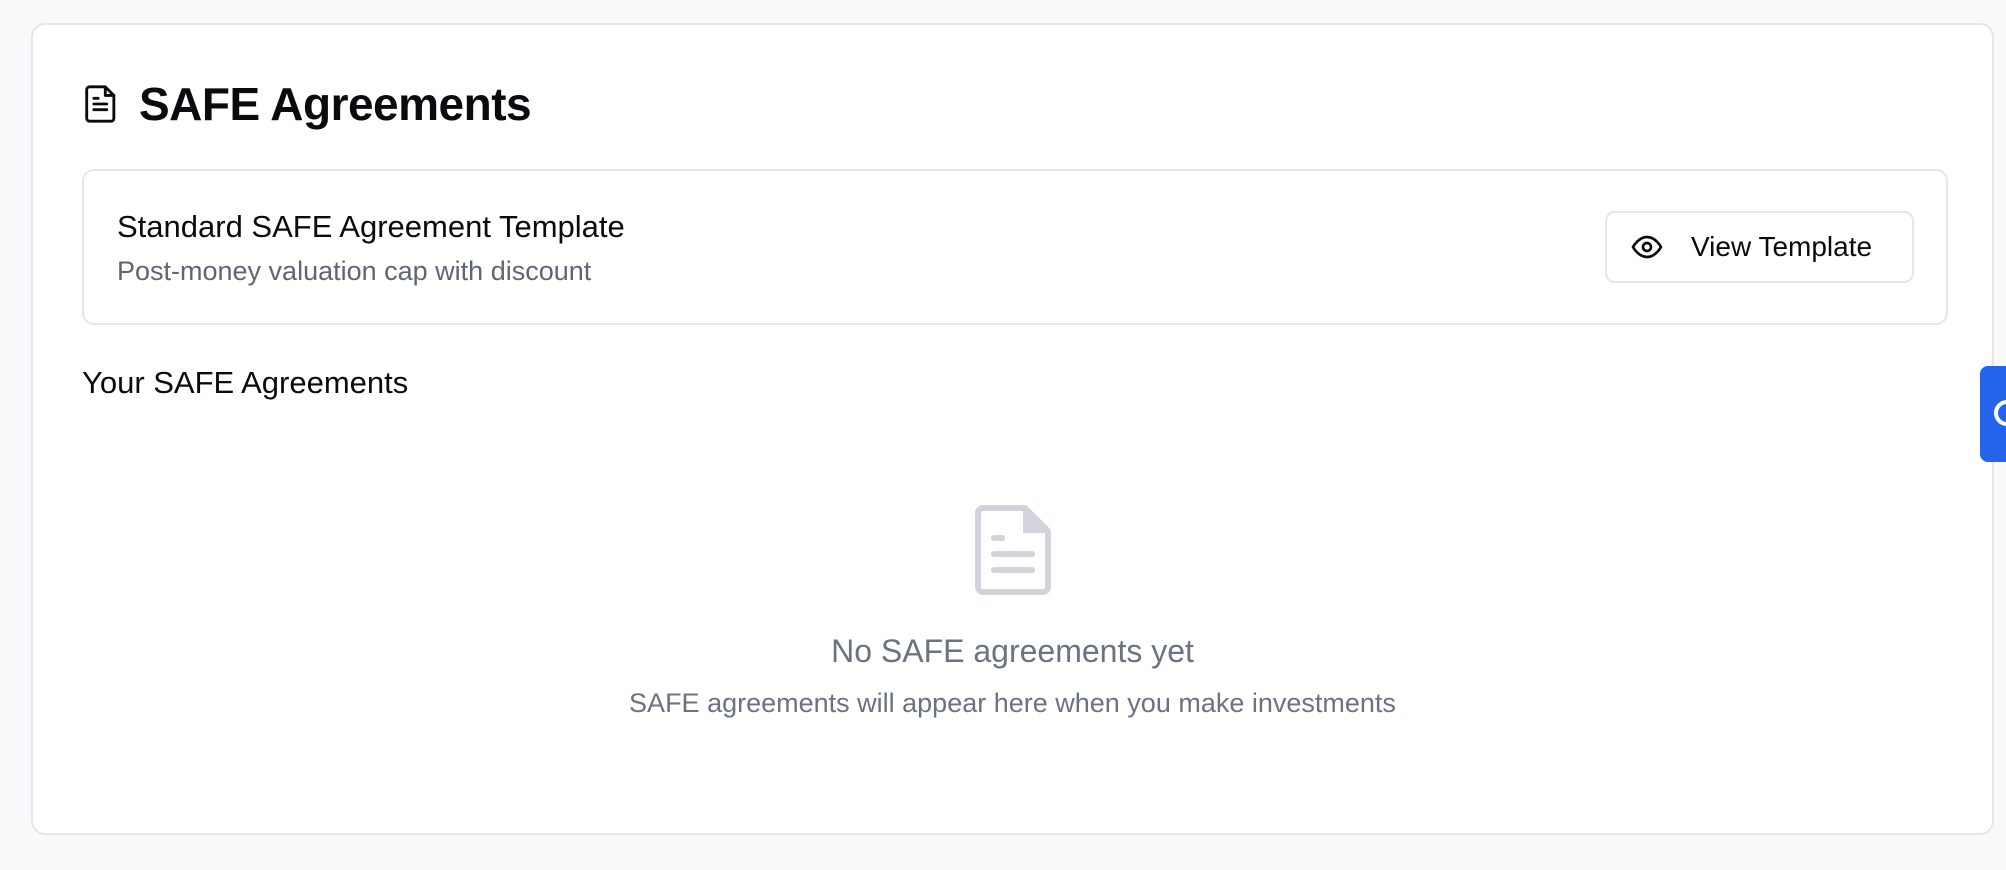  Describe the element at coordinates (2000, 413) in the screenshot. I see `chat-icon` at that location.